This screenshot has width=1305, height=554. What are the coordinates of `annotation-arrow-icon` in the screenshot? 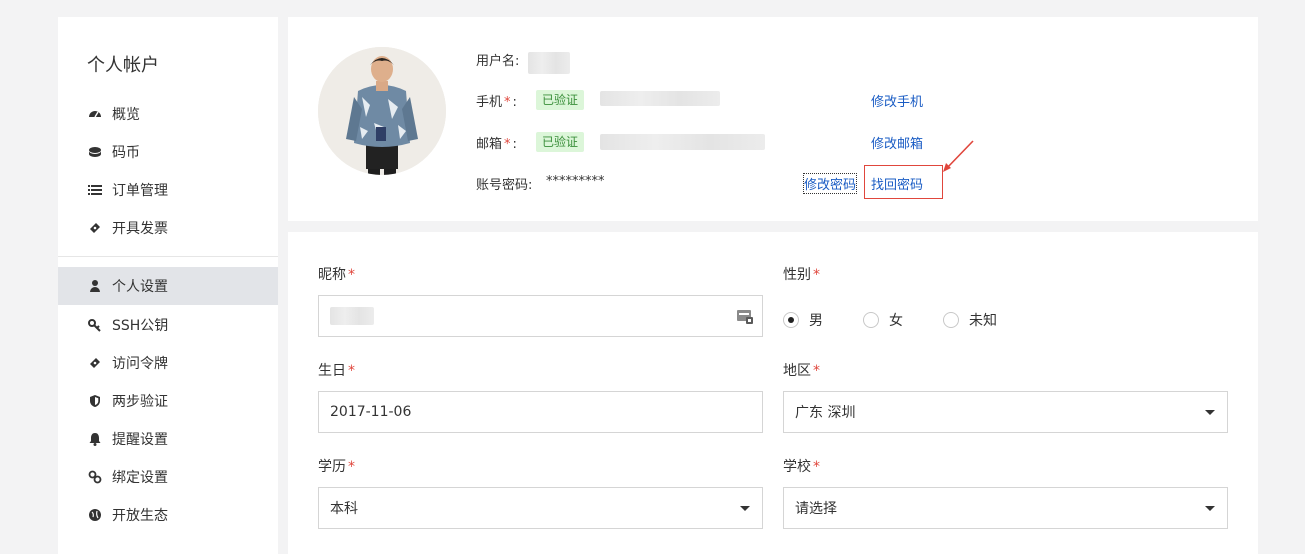 It's located at (958, 156).